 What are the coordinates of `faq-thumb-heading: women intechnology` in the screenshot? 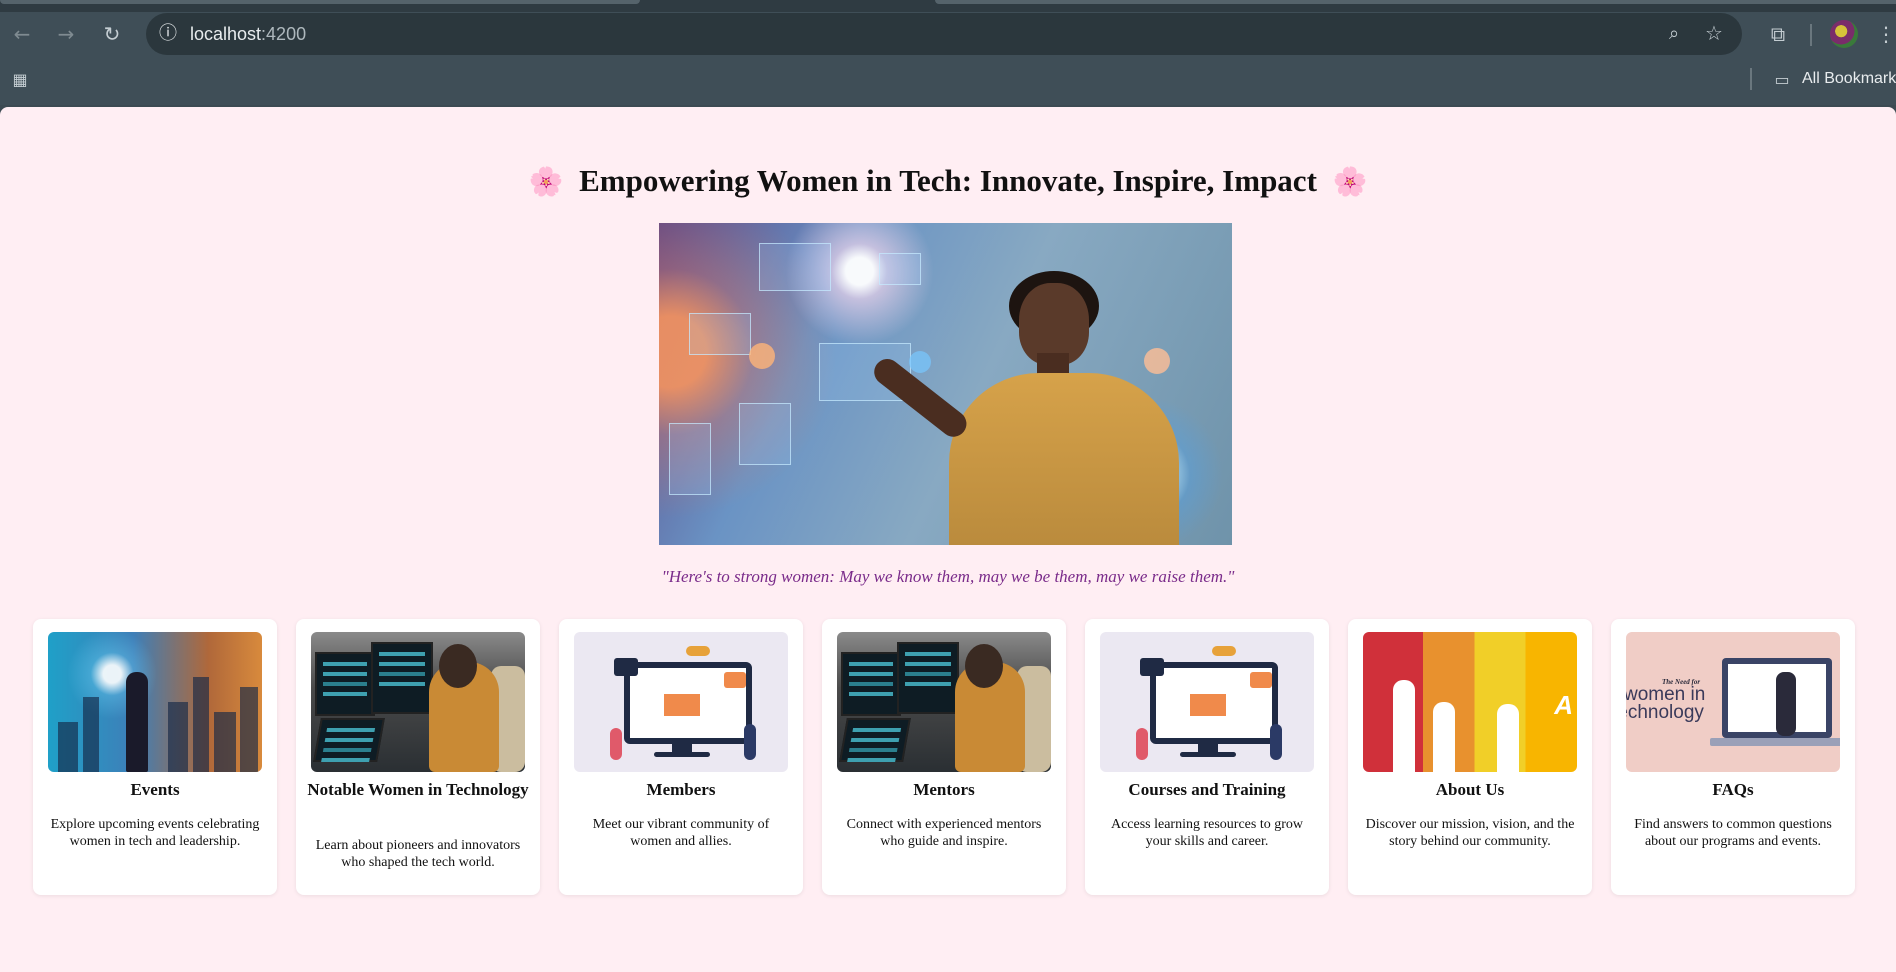 It's located at (1665, 704).